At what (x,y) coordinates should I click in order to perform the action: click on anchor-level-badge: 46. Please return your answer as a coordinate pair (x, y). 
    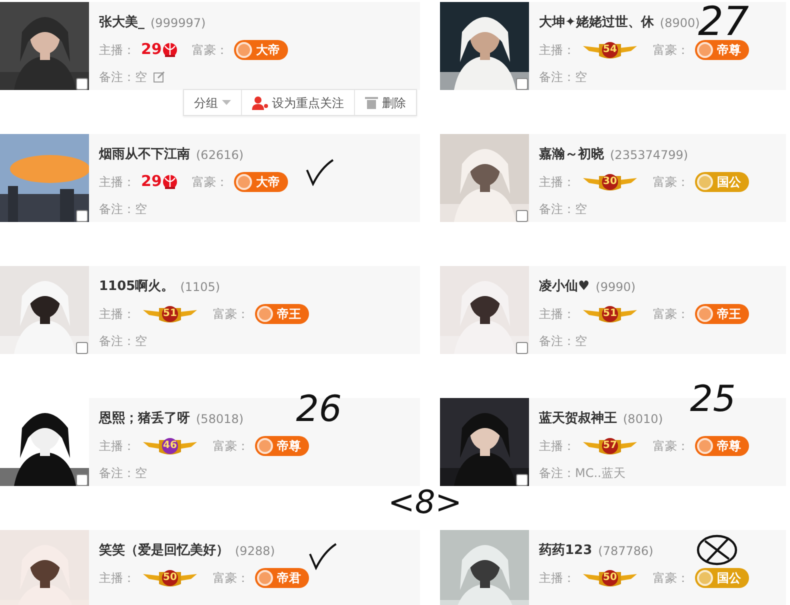
    Looking at the image, I should click on (170, 446).